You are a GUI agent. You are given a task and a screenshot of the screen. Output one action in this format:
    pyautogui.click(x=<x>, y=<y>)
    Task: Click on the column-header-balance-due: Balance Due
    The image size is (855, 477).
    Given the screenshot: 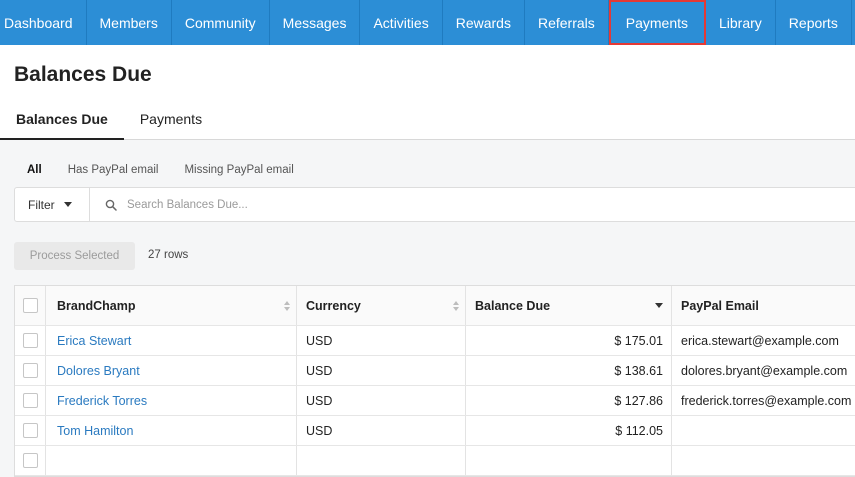 What is the action you would take?
    pyautogui.click(x=569, y=305)
    